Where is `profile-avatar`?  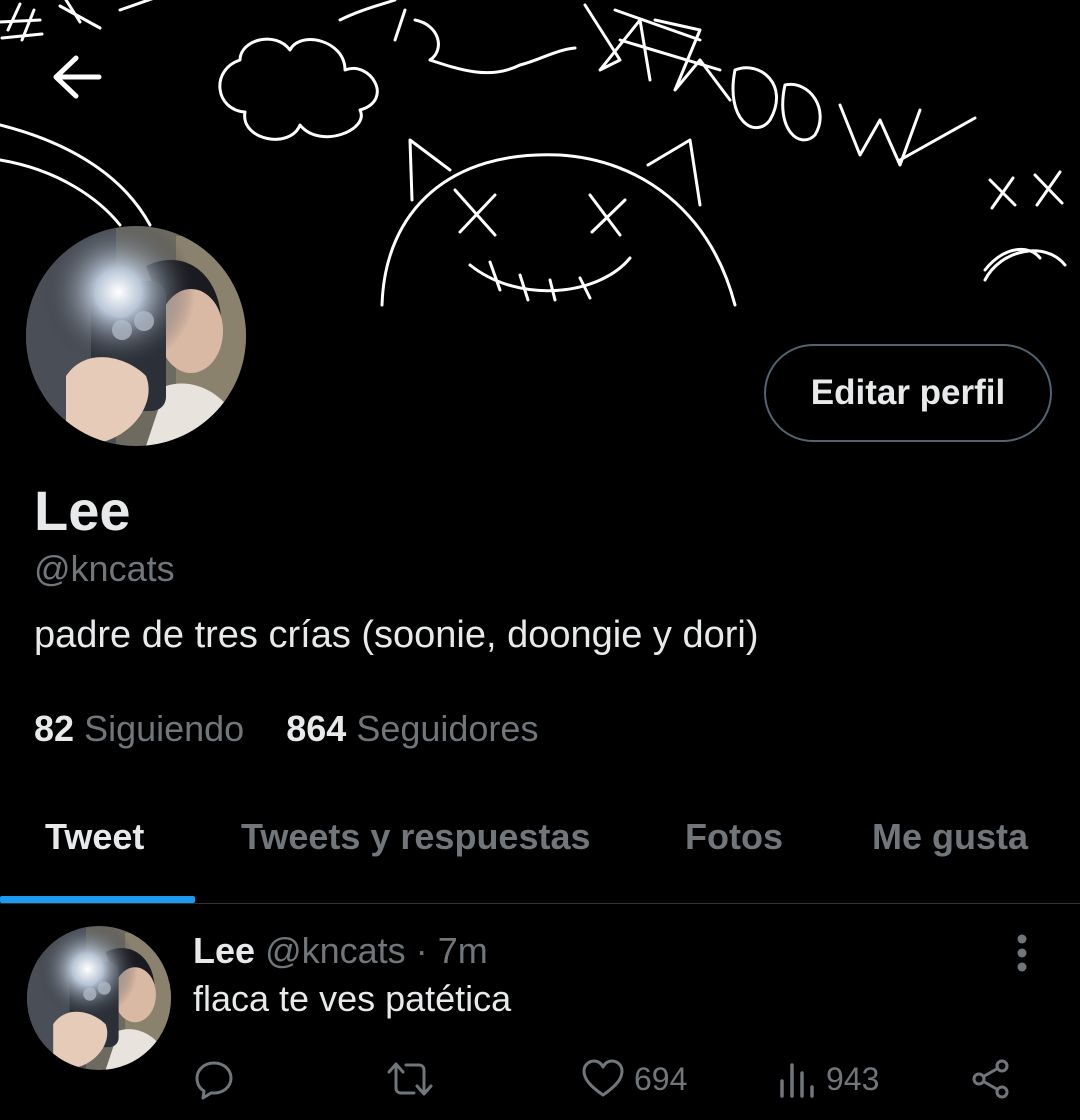
profile-avatar is located at coordinates (136, 336).